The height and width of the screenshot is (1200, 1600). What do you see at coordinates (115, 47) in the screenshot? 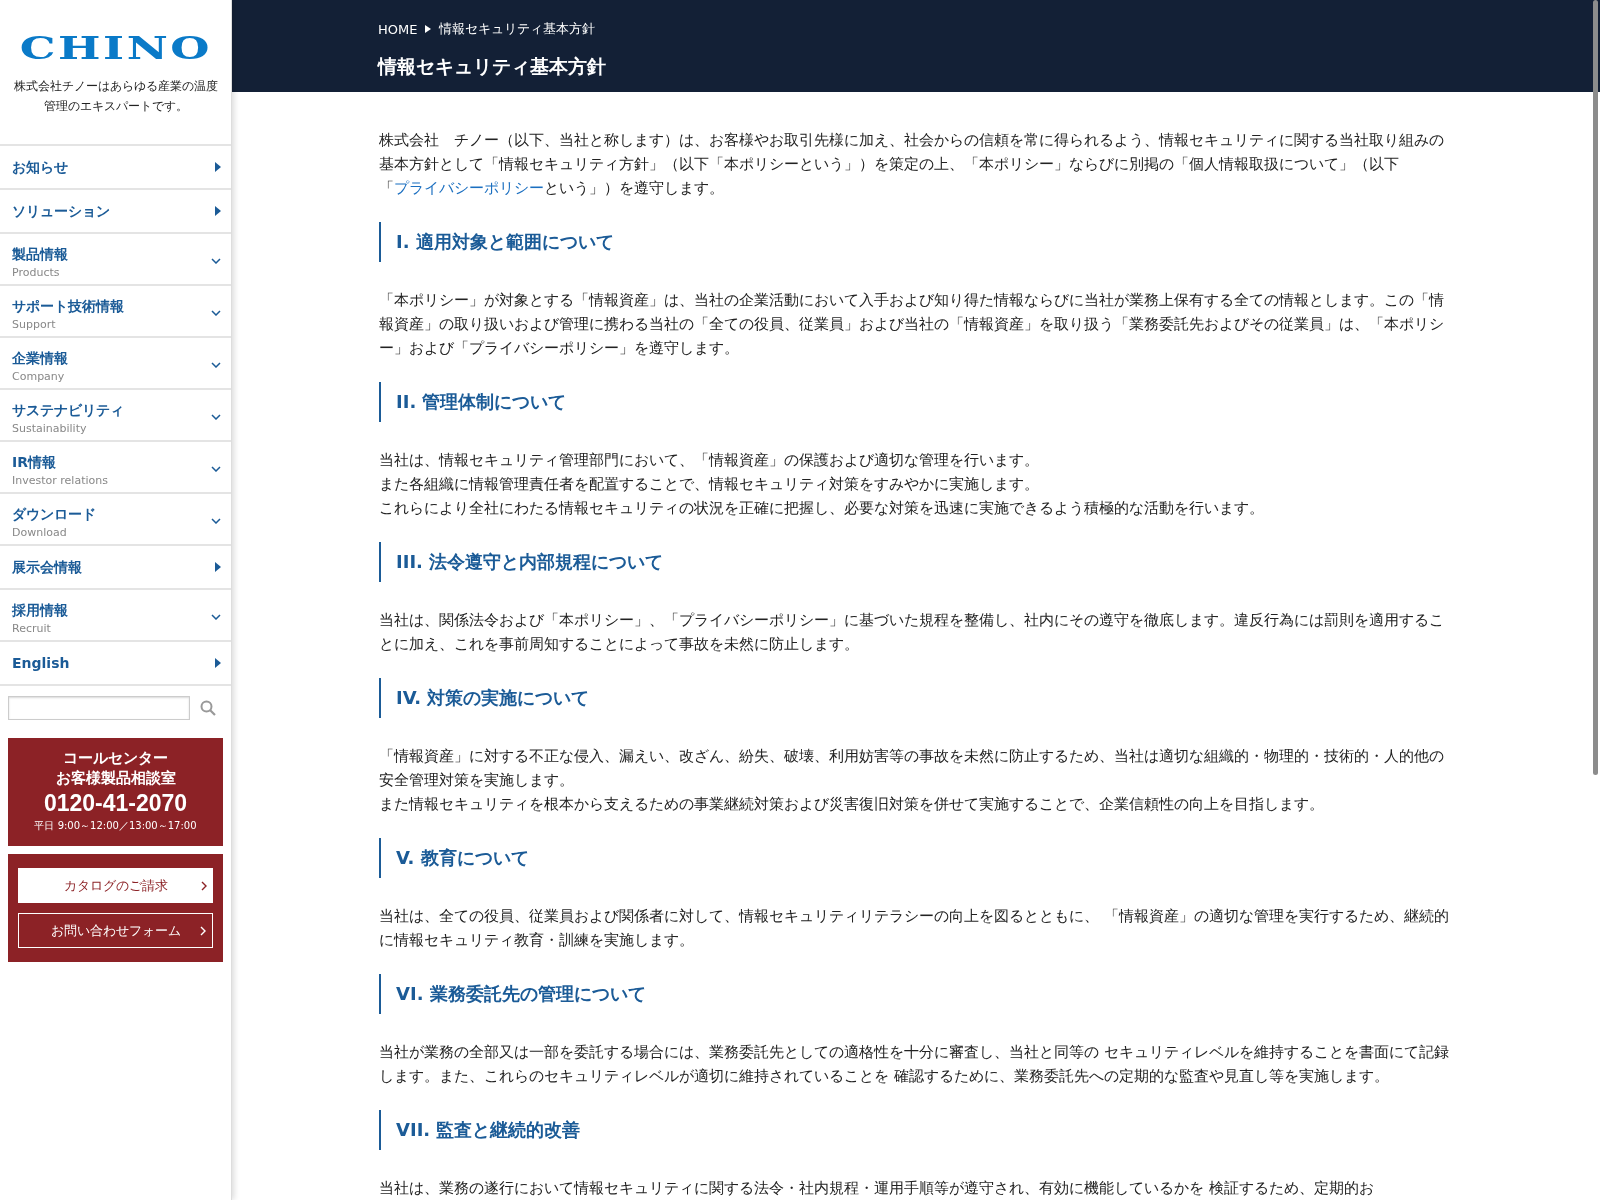
I see `logo: CHINO` at bounding box center [115, 47].